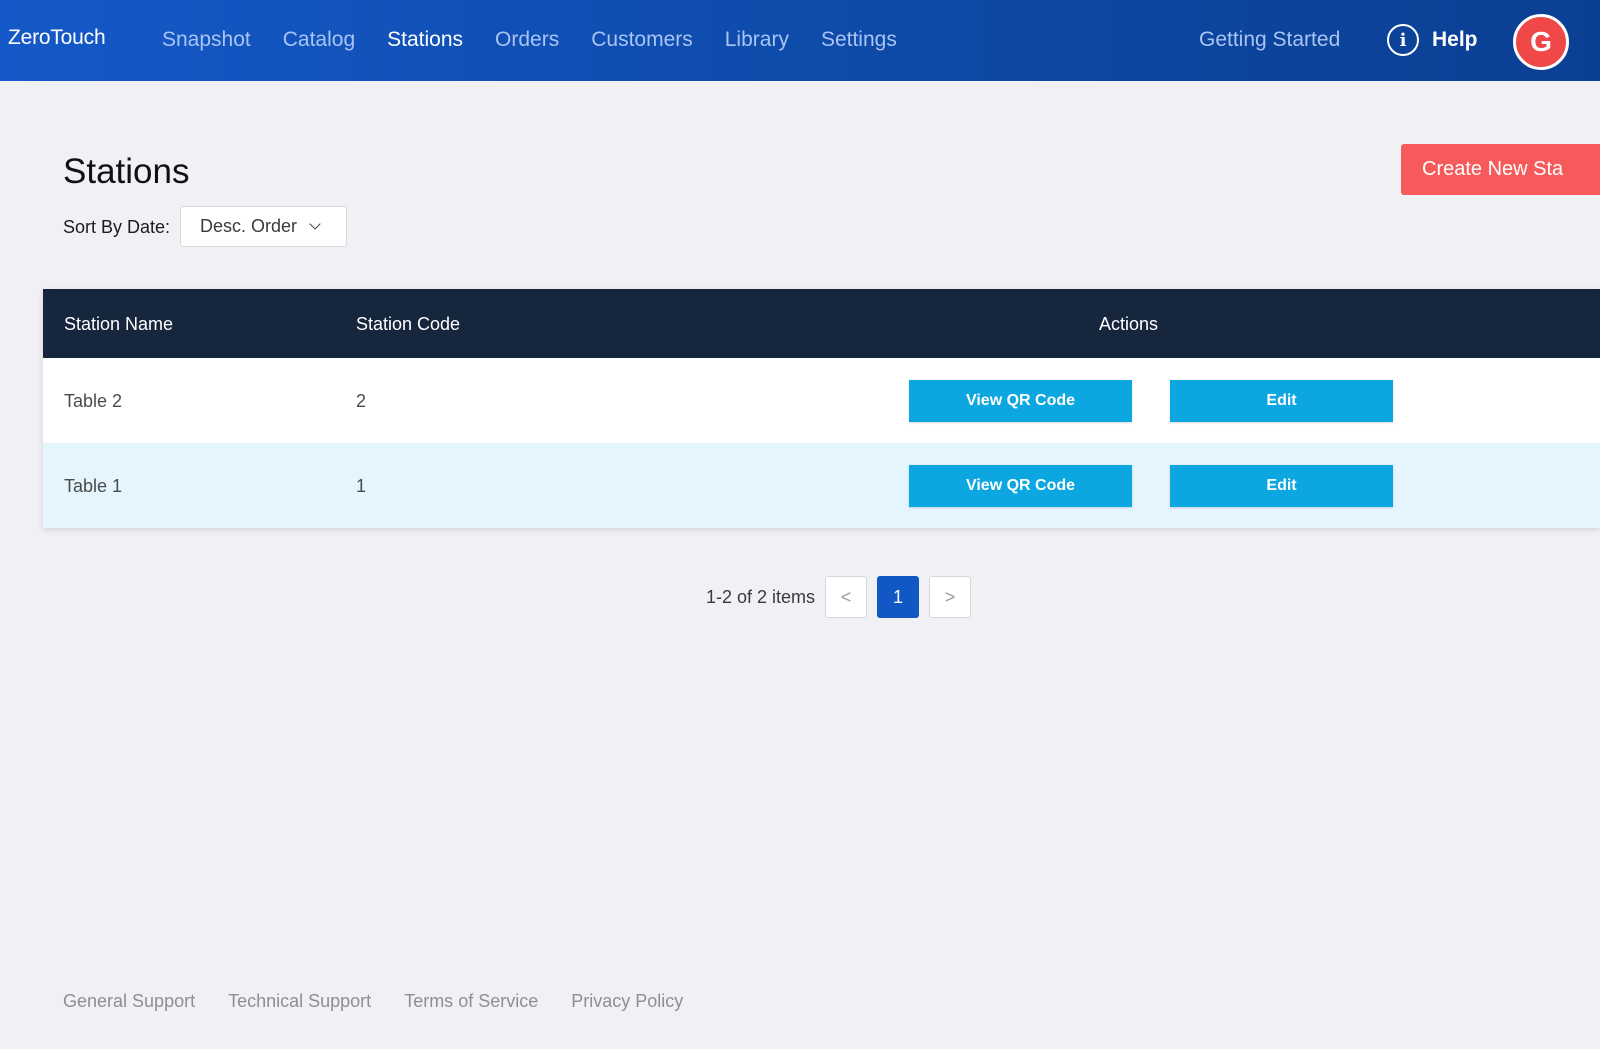  Describe the element at coordinates (57, 38) in the screenshot. I see `brand-logo: ZeroTouch` at that location.